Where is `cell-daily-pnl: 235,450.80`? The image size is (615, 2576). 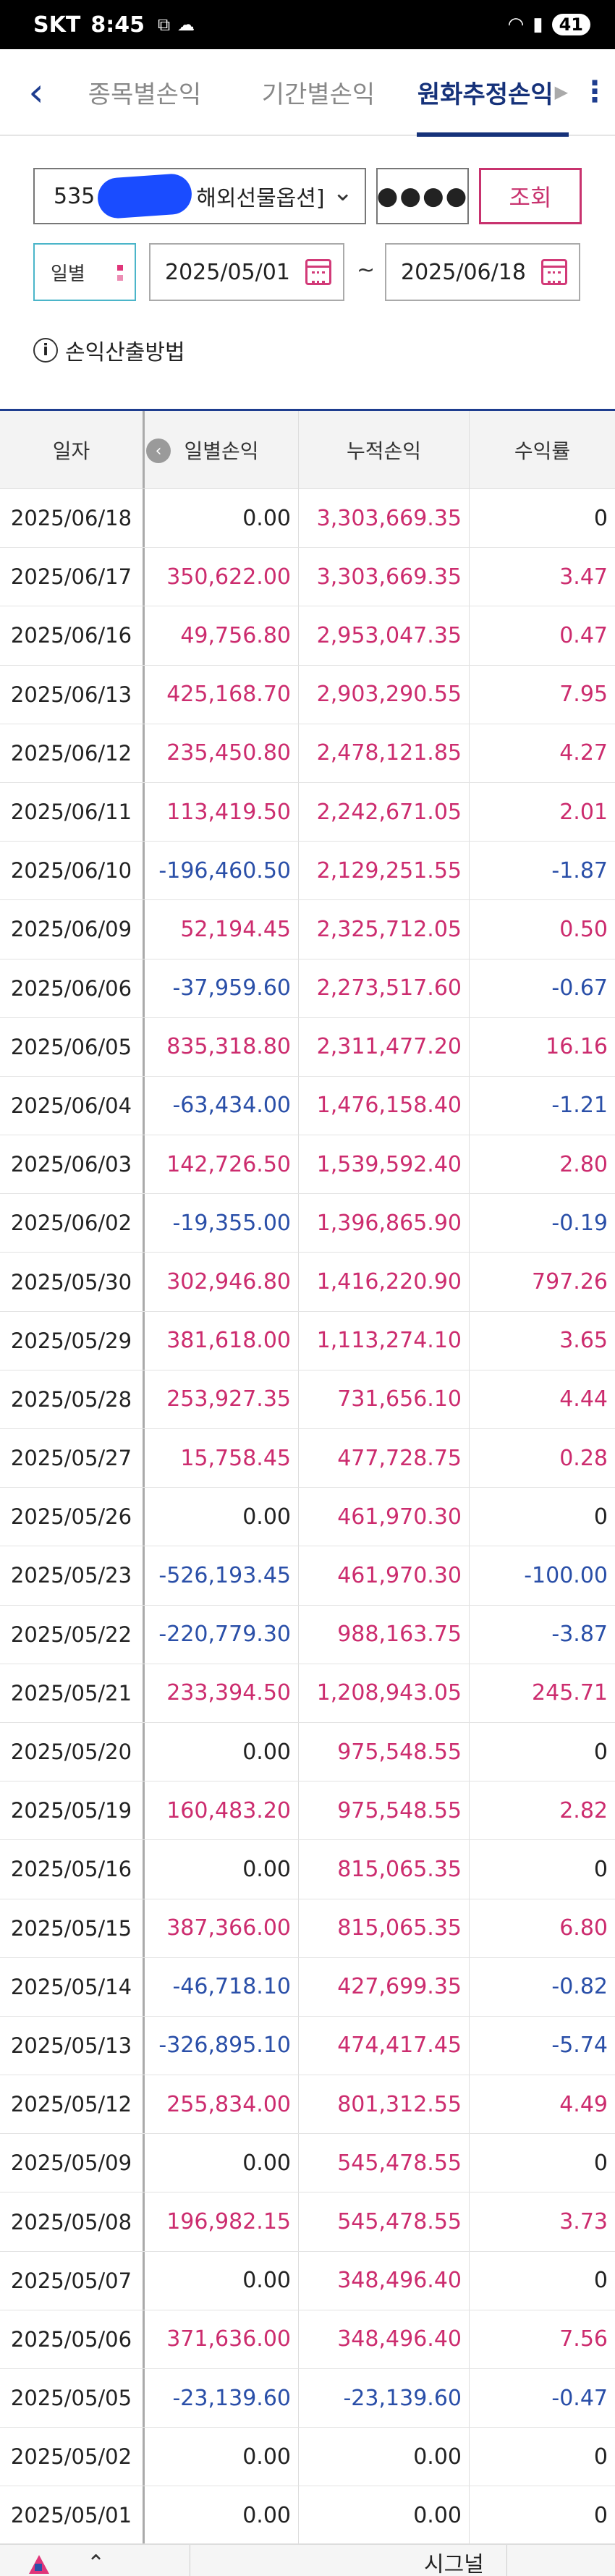
cell-daily-pnl: 235,450.80 is located at coordinates (222, 753).